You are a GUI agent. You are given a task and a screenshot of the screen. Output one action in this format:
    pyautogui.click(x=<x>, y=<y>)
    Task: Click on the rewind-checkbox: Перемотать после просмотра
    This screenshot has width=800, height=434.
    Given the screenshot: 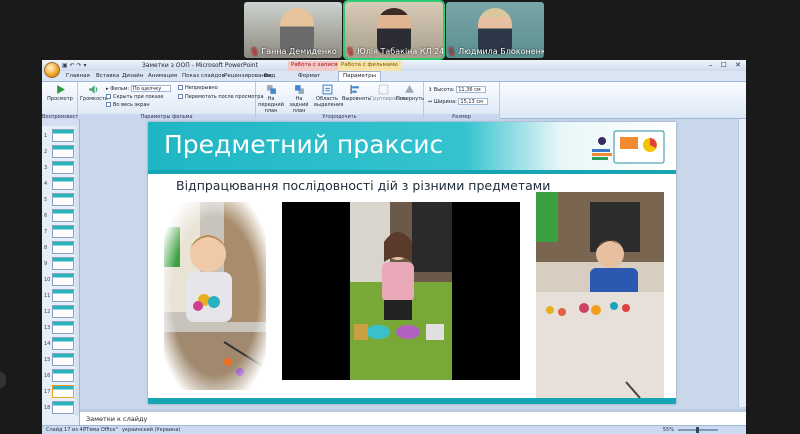 What is the action you would take?
    pyautogui.click(x=221, y=97)
    